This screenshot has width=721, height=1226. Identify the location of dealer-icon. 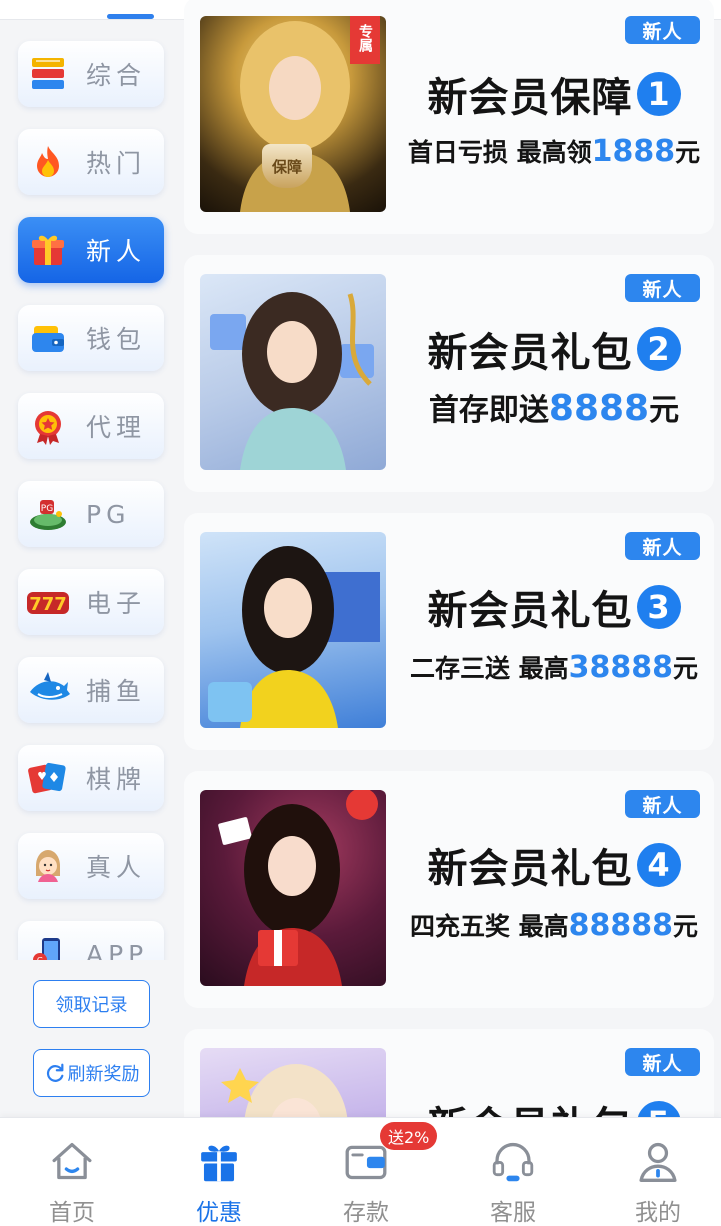
(48, 866).